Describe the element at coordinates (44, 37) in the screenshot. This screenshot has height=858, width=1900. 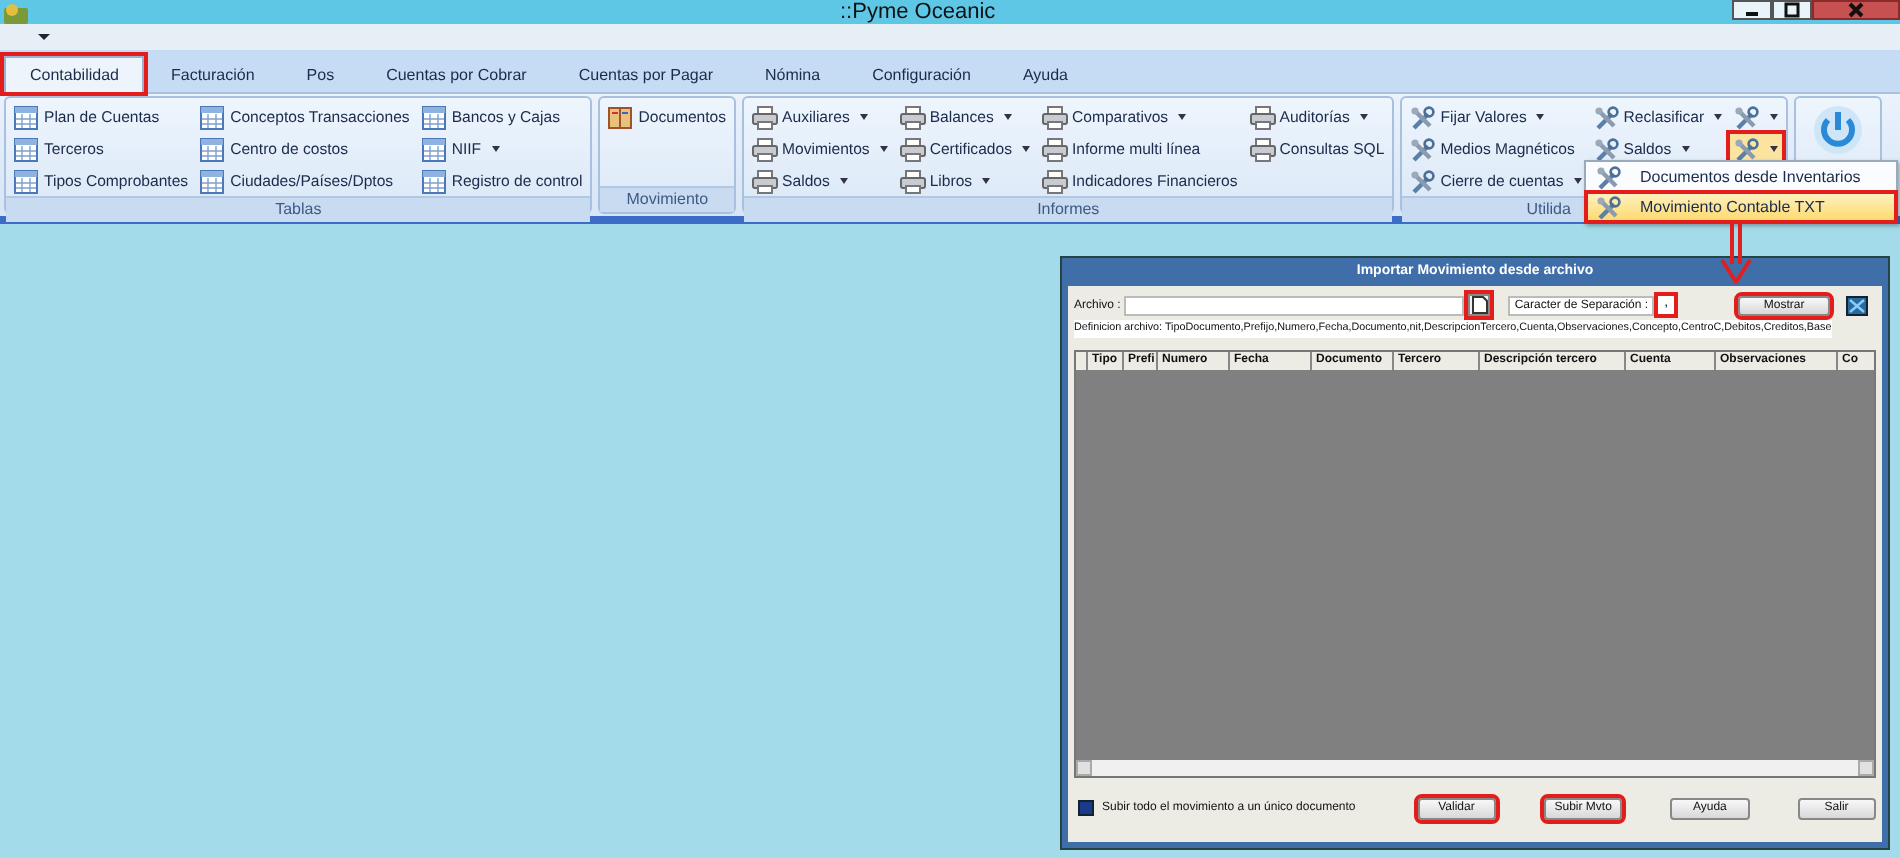
I see `customize-caret-icon` at that location.